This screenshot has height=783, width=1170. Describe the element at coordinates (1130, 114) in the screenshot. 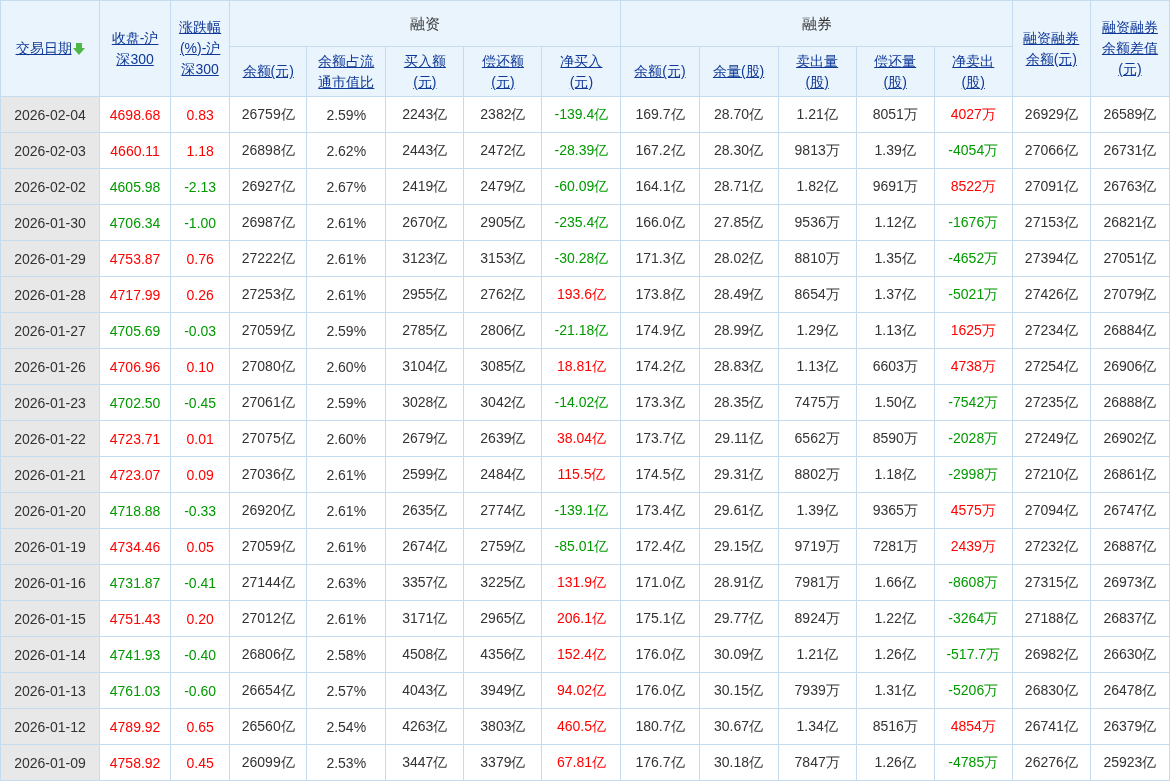

I see `table-cell: 26589亿` at that location.